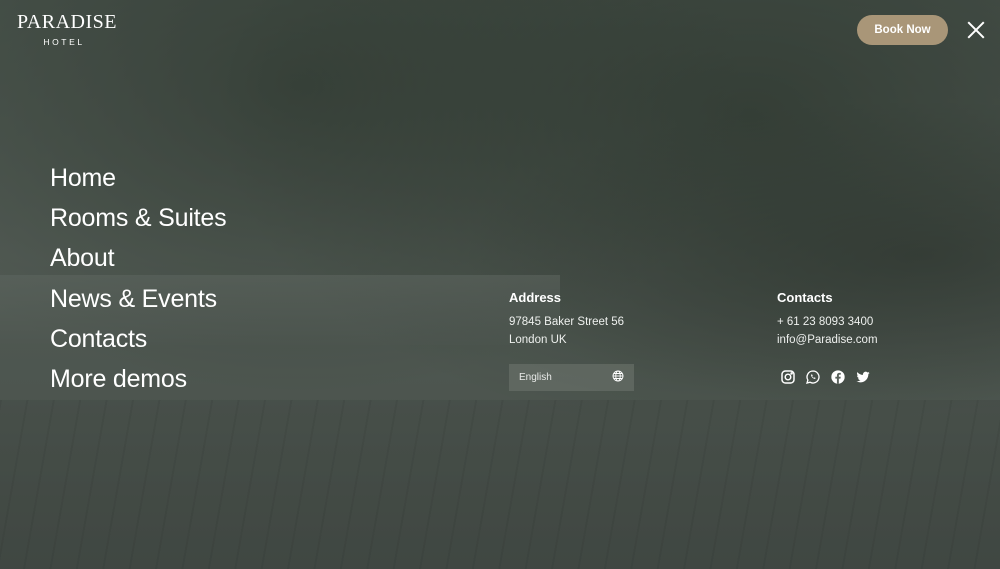 The height and width of the screenshot is (569, 1000). I want to click on menu-item-about: About, so click(138, 258).